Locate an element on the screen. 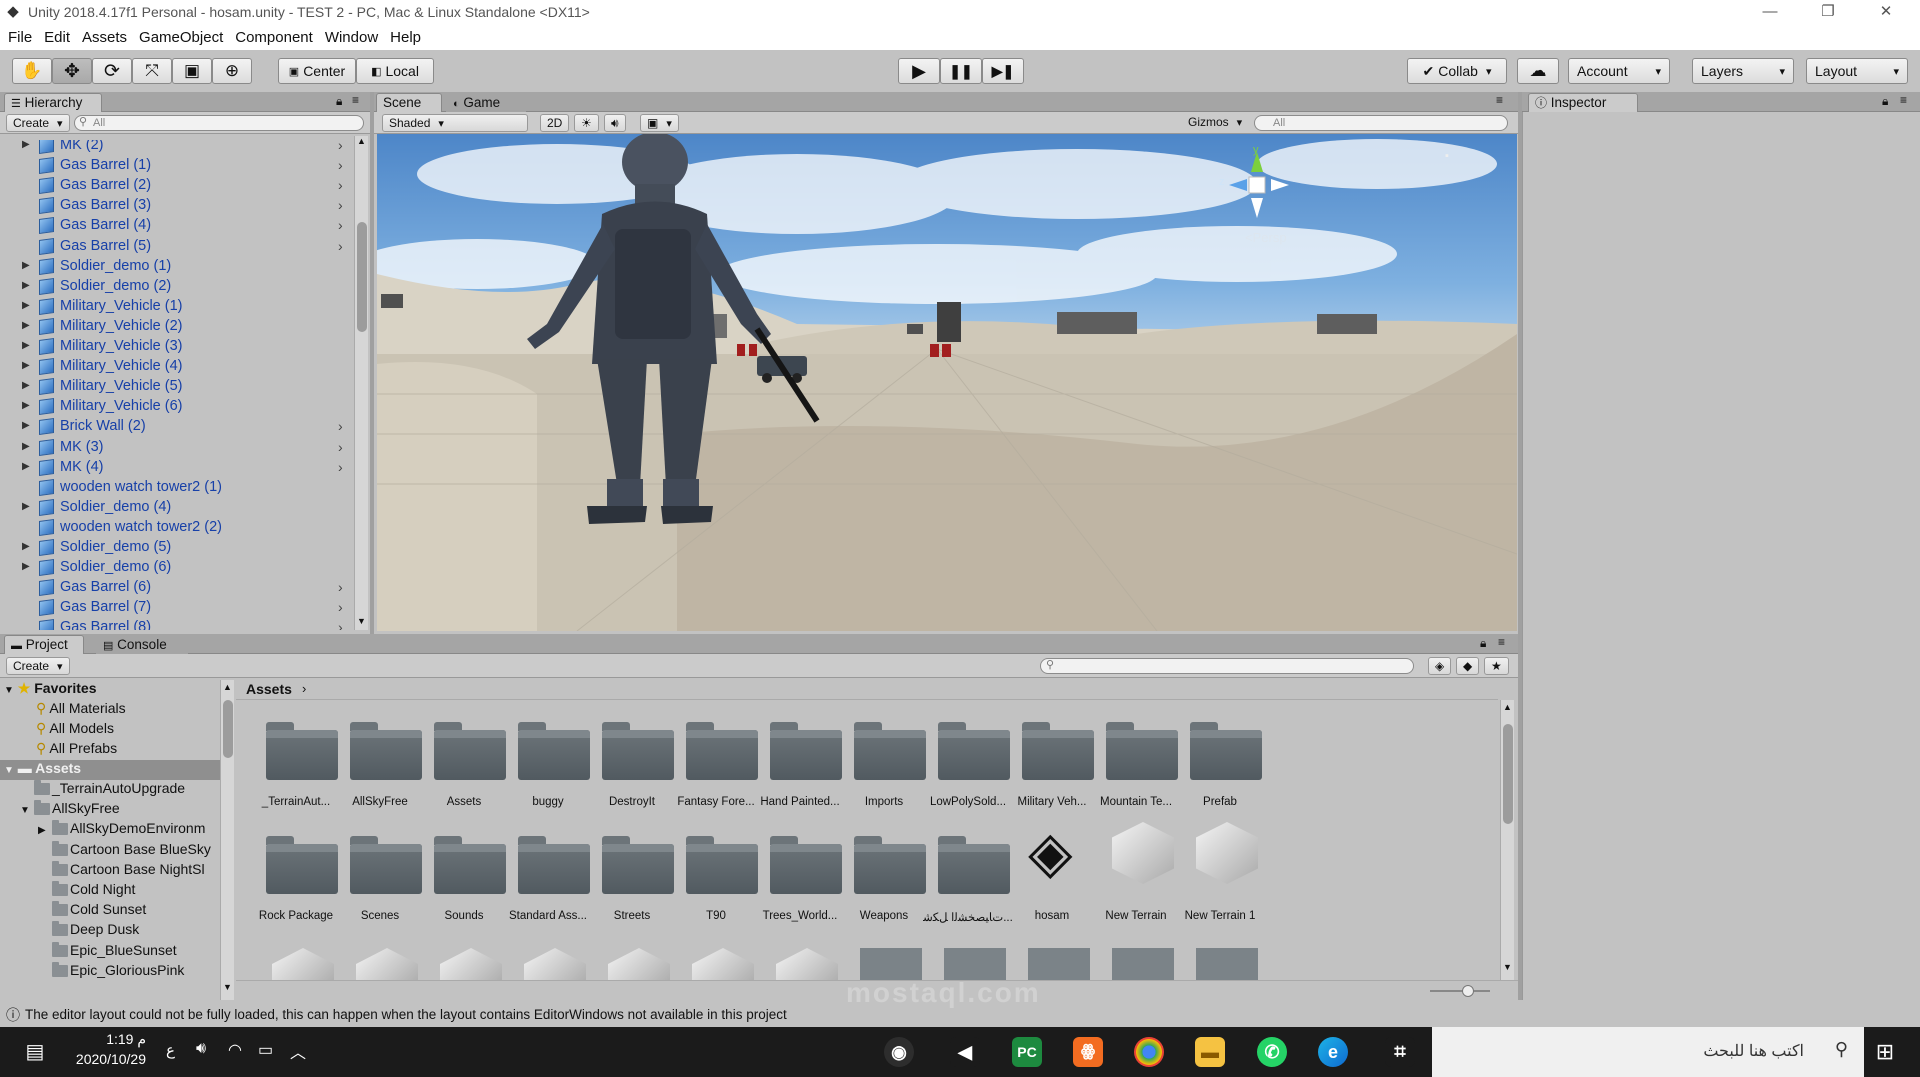 Image resolution: width=1920 pixels, height=1077 pixels. shading-mode-dropdown: Shaded is located at coordinates (455, 123).